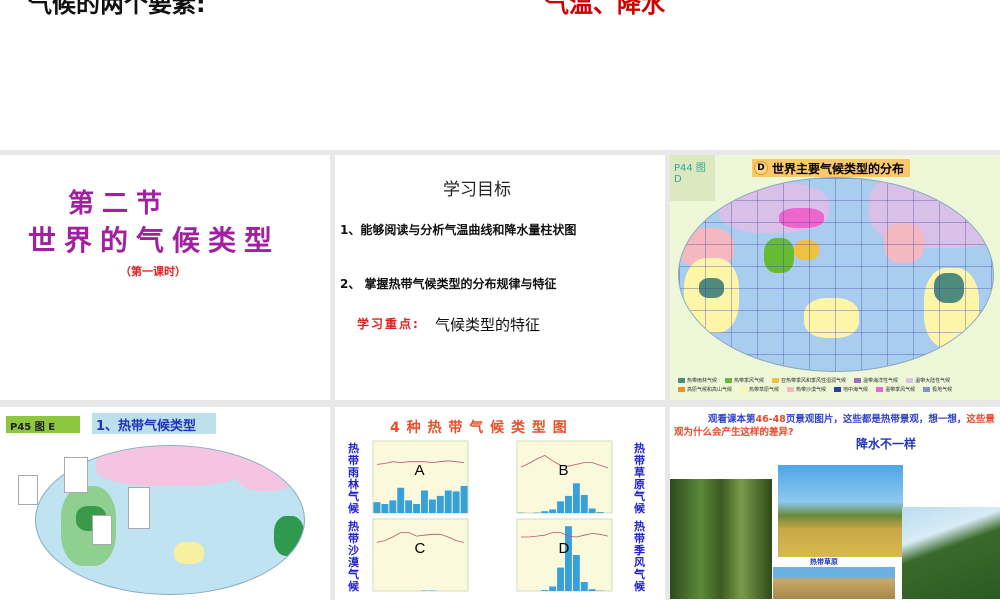 This screenshot has height=600, width=1000. Describe the element at coordinates (43, 424) in the screenshot. I see `page-reference: P45 图 E` at that location.